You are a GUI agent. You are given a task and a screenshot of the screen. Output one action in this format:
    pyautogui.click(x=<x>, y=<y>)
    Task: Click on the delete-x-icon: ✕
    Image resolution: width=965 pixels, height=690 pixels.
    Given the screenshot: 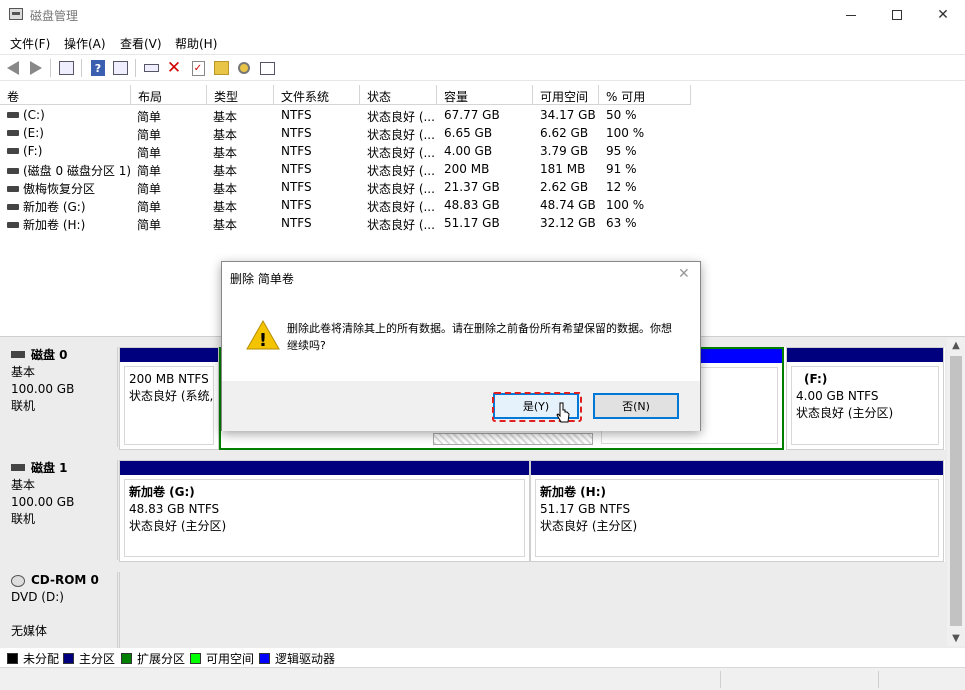 What is the action you would take?
    pyautogui.click(x=174, y=68)
    